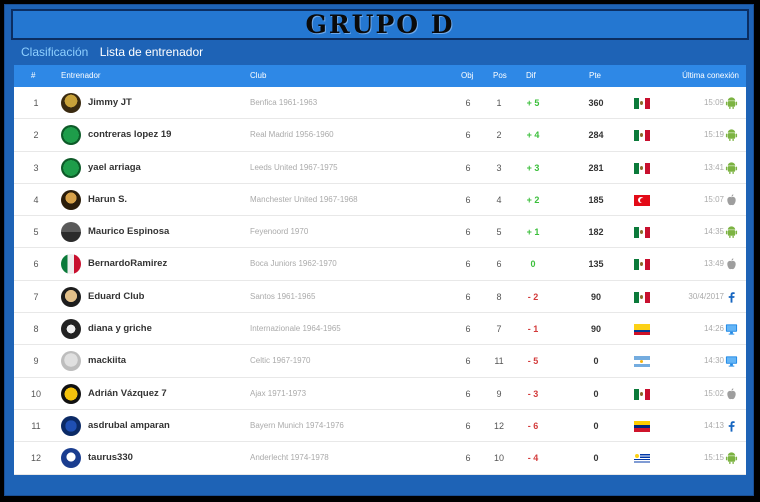 The height and width of the screenshot is (502, 760). What do you see at coordinates (54, 52) in the screenshot?
I see `tab-clasificacion: Clasificación` at bounding box center [54, 52].